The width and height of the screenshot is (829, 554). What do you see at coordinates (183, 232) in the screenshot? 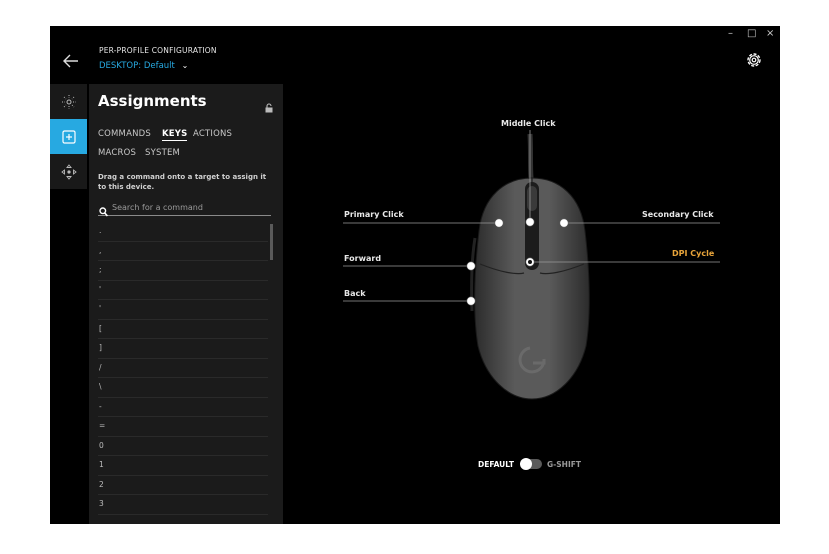
I see `list-item: .` at bounding box center [183, 232].